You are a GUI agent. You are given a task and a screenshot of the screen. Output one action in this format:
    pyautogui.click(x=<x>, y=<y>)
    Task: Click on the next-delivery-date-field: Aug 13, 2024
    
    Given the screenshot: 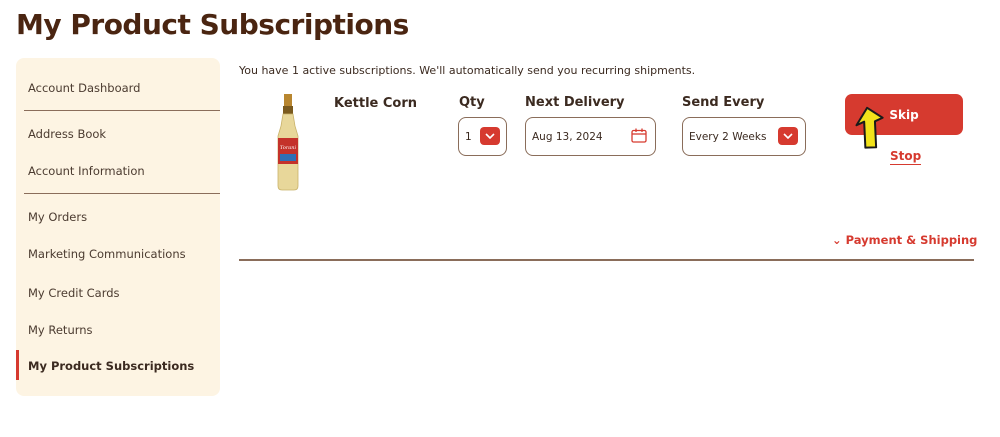 What is the action you would take?
    pyautogui.click(x=590, y=136)
    